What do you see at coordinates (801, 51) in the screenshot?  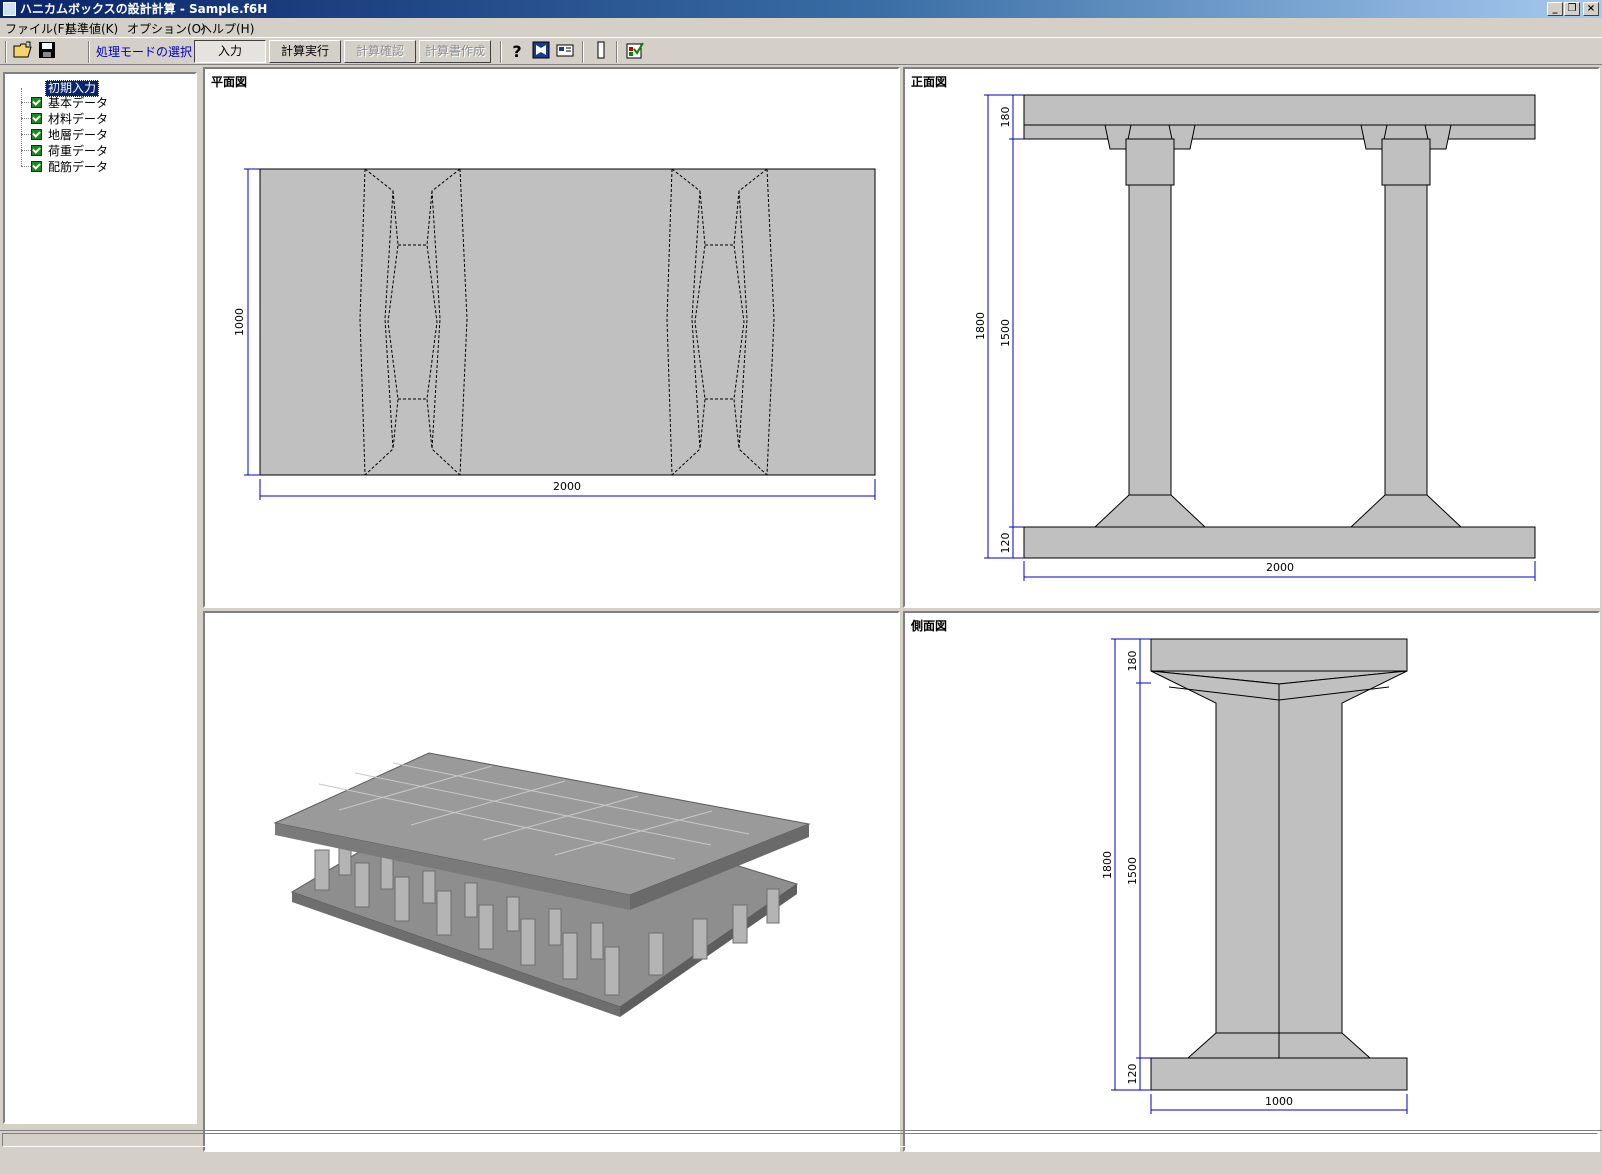 I see `toolbar: 処理モードの選択 入力 計算実行 計算確認 計算書作成 ?` at bounding box center [801, 51].